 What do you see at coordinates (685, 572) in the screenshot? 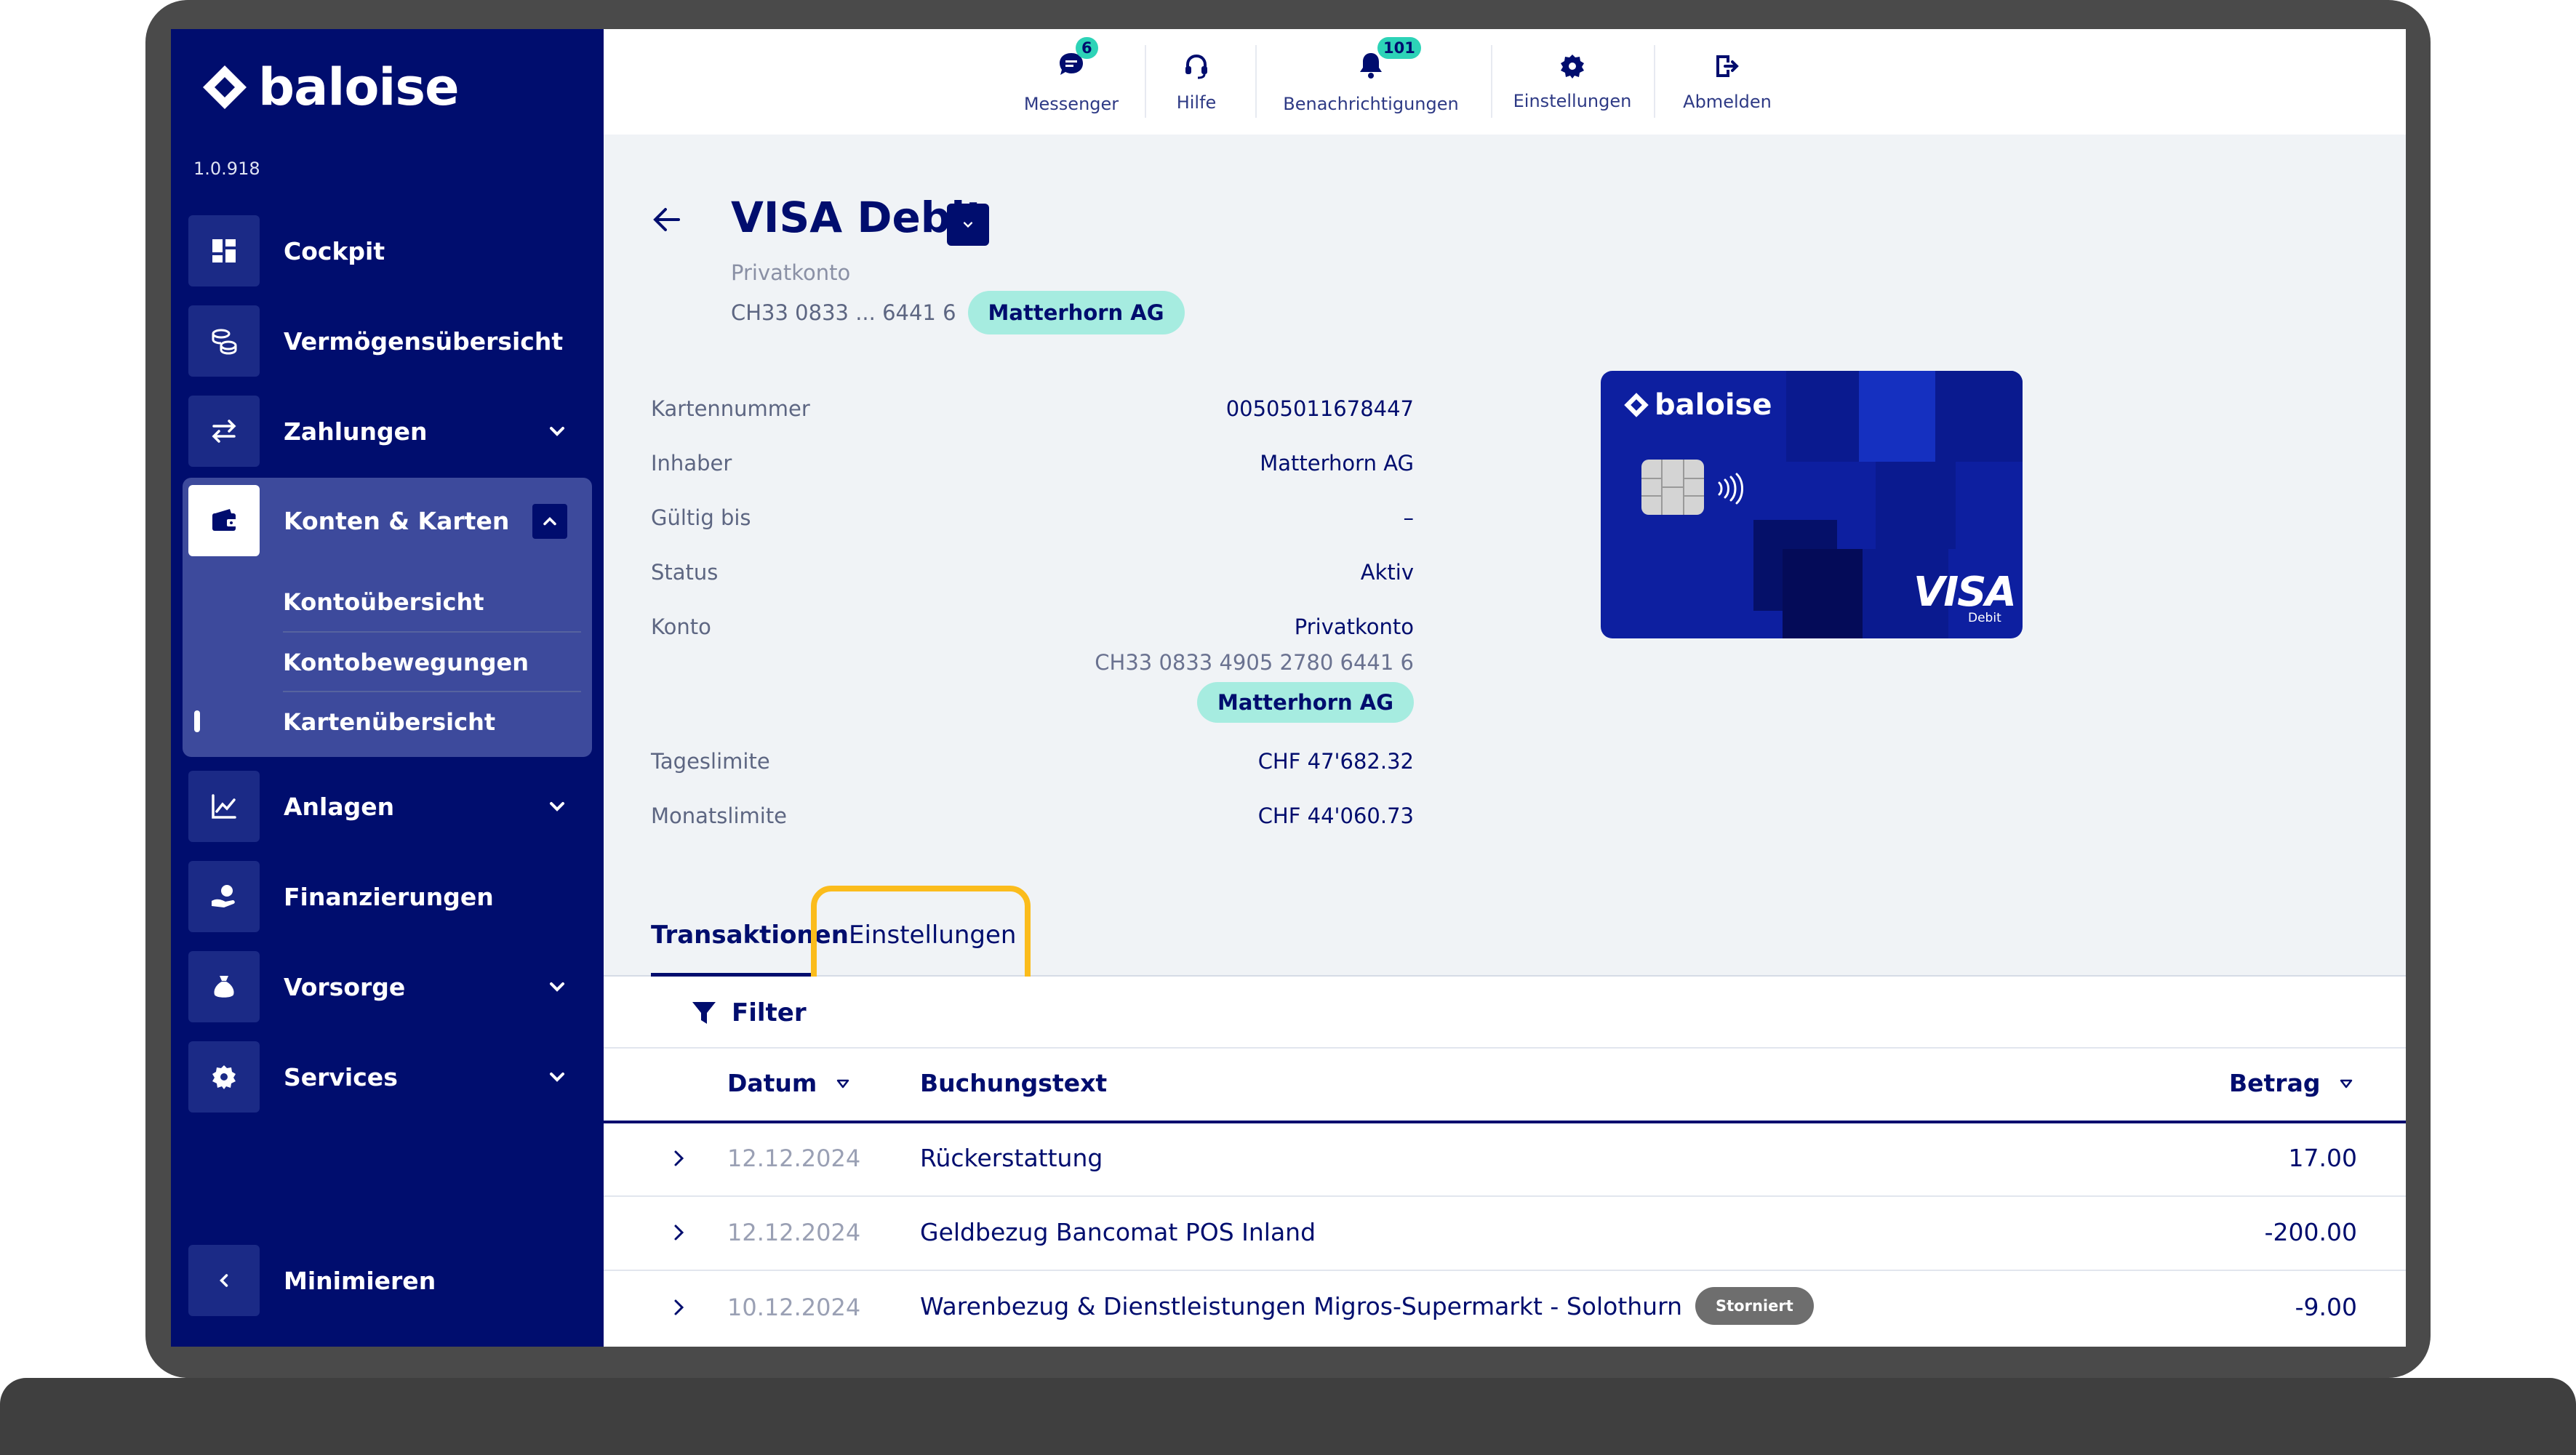
I see `detail-label: Status` at bounding box center [685, 572].